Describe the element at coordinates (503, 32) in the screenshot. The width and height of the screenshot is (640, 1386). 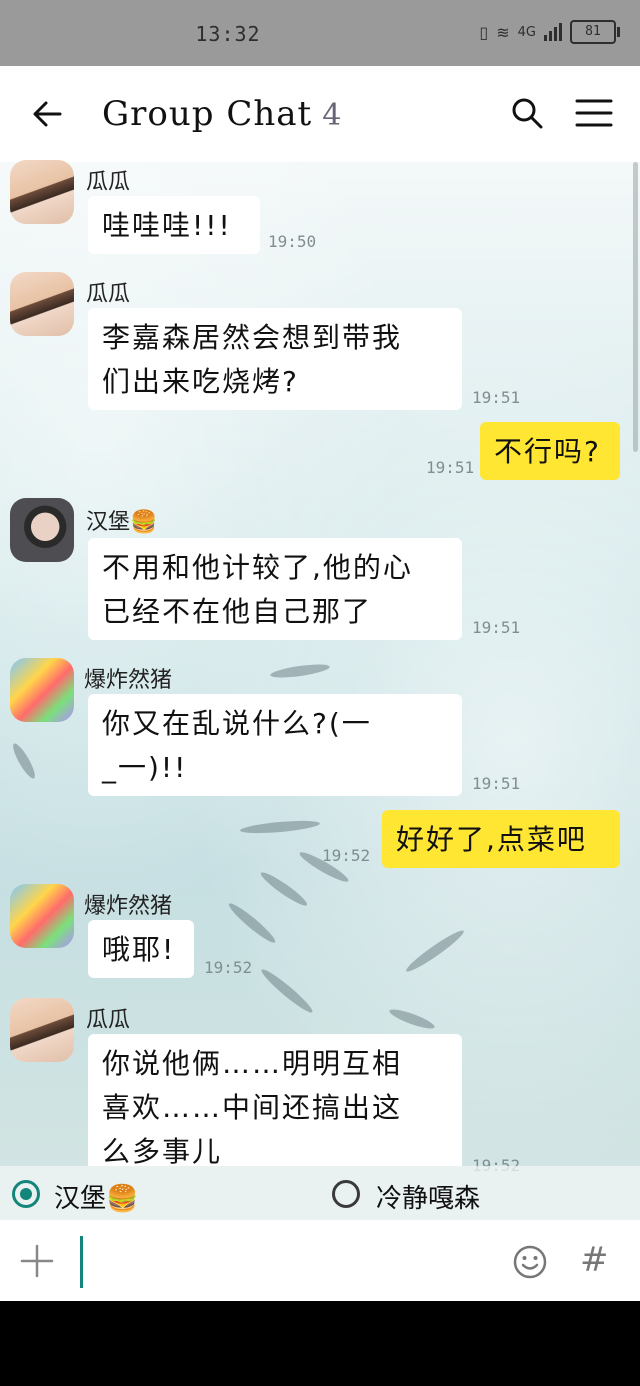
I see `wifi-icon: ≋` at that location.